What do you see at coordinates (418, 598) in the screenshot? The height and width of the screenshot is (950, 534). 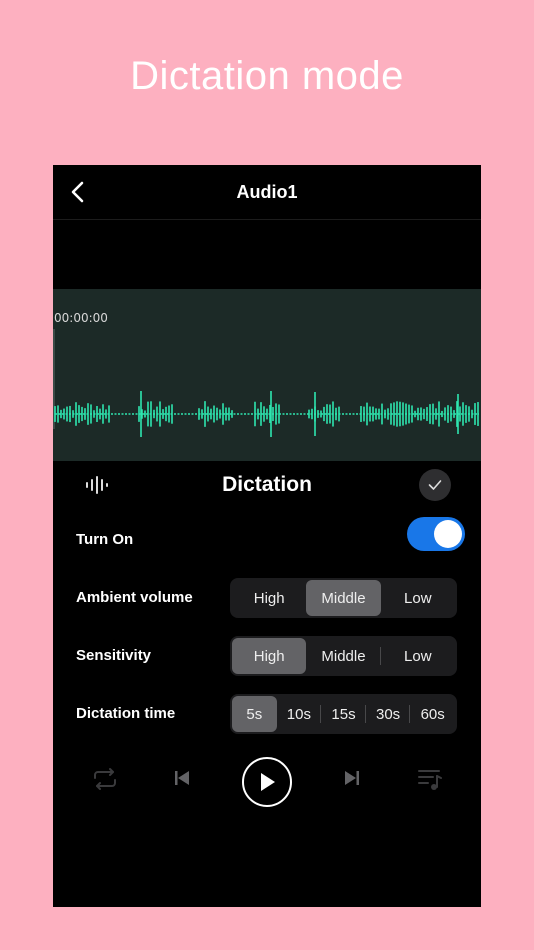 I see `ambient-volume-option: Low` at bounding box center [418, 598].